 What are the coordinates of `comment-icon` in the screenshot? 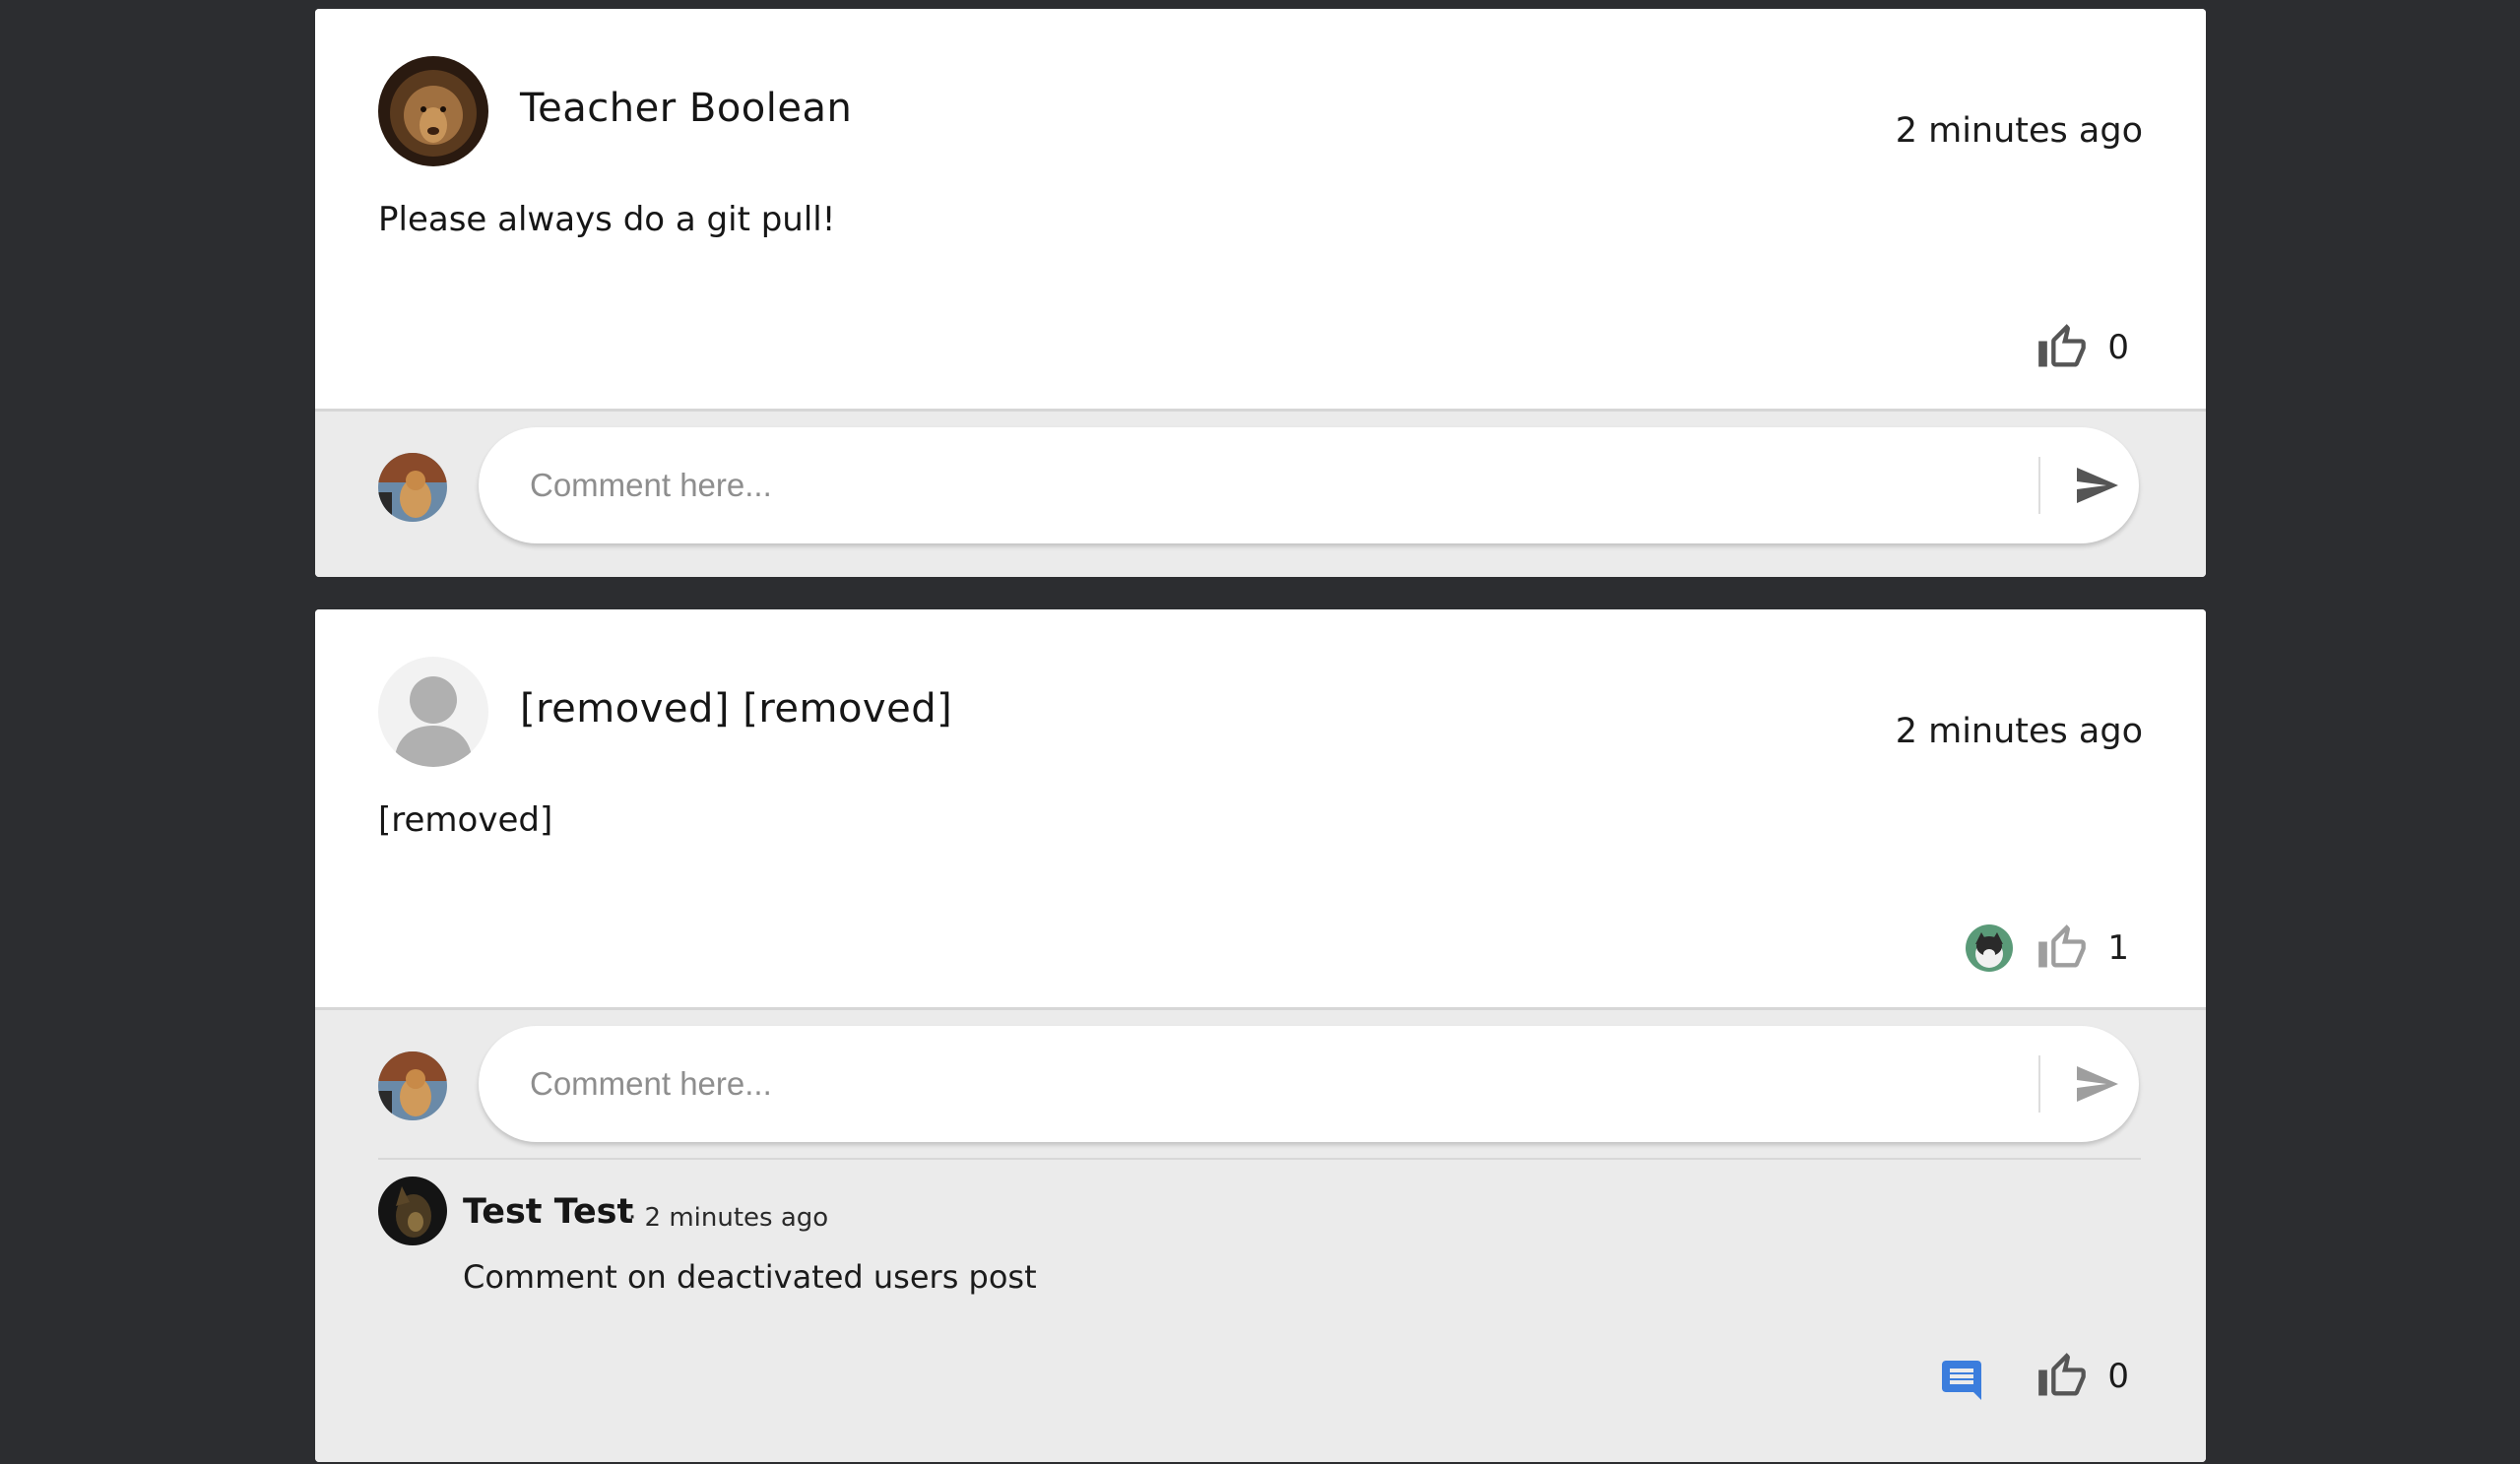 It's located at (1961, 1381).